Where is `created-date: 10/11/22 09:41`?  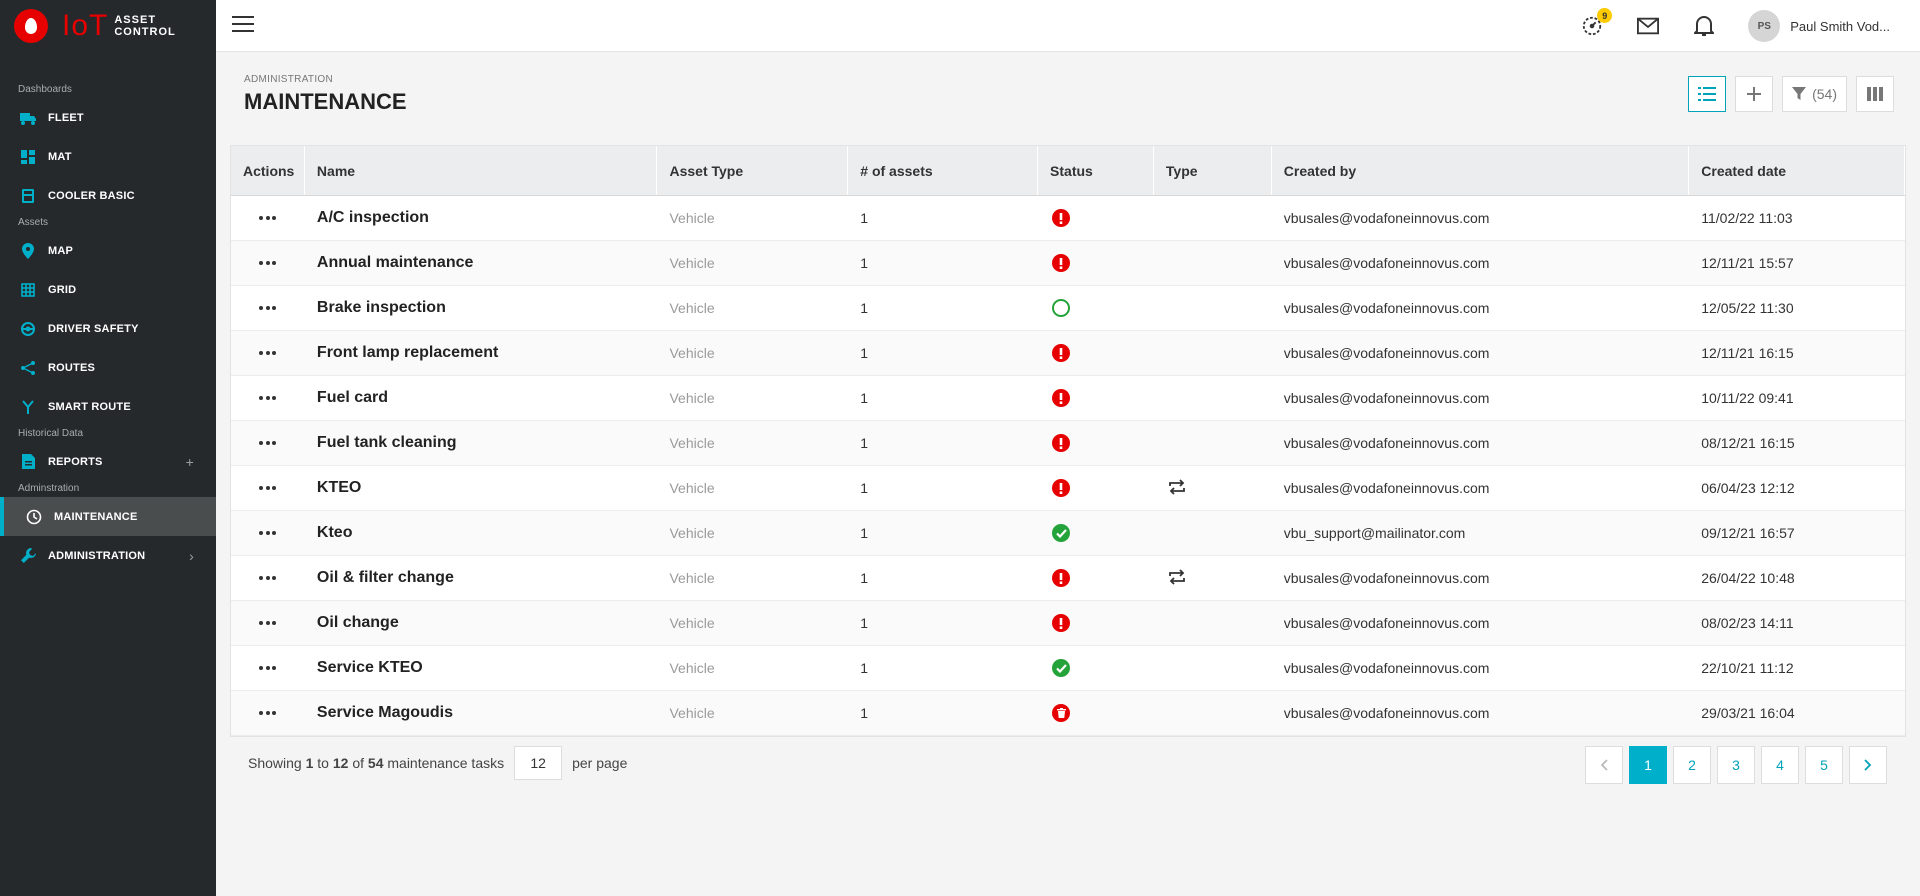
created-date: 10/11/22 09:41 is located at coordinates (1747, 398).